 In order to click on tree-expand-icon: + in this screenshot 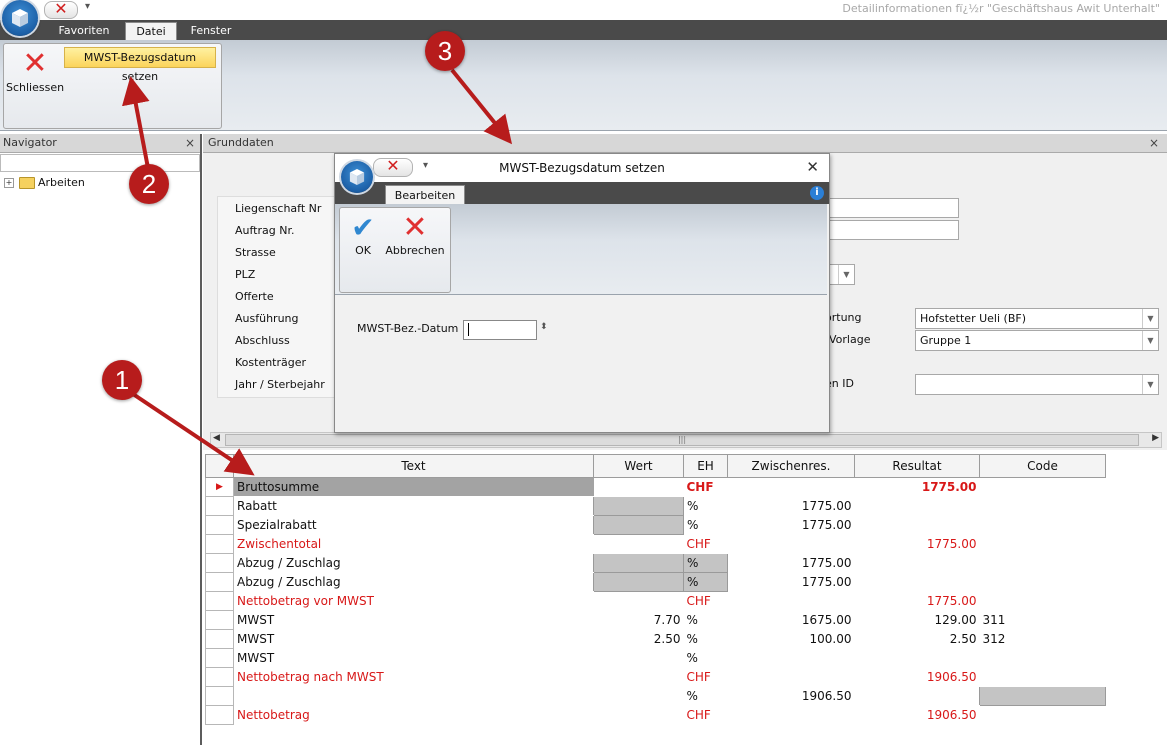, I will do `click(9, 183)`.